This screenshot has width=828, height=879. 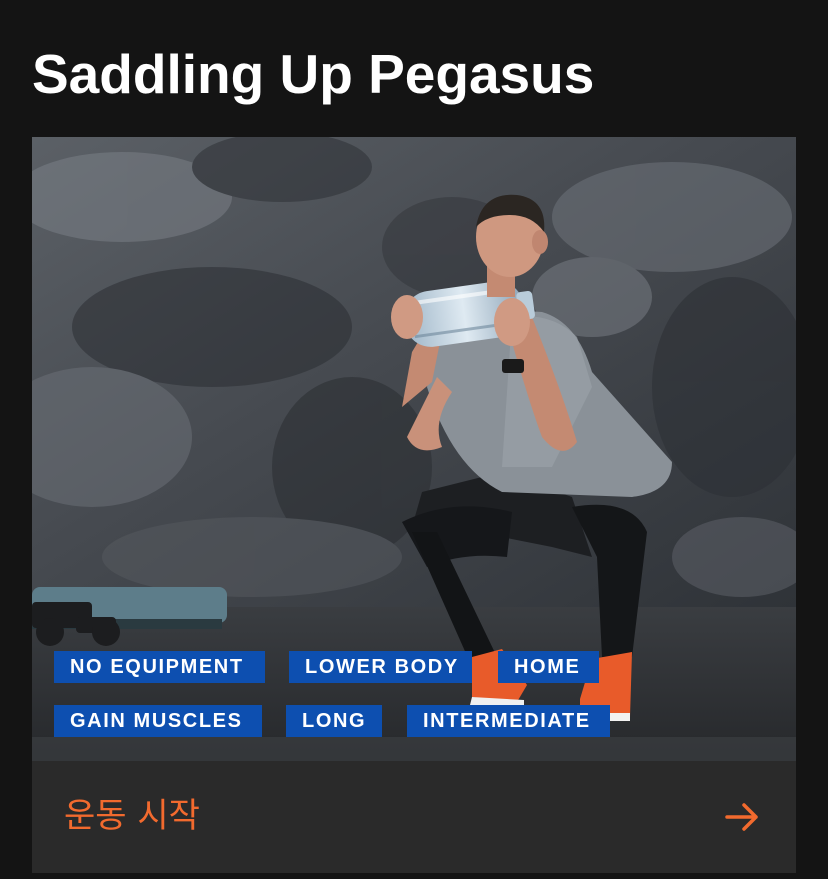 I want to click on tag-long: LONG, so click(x=334, y=721).